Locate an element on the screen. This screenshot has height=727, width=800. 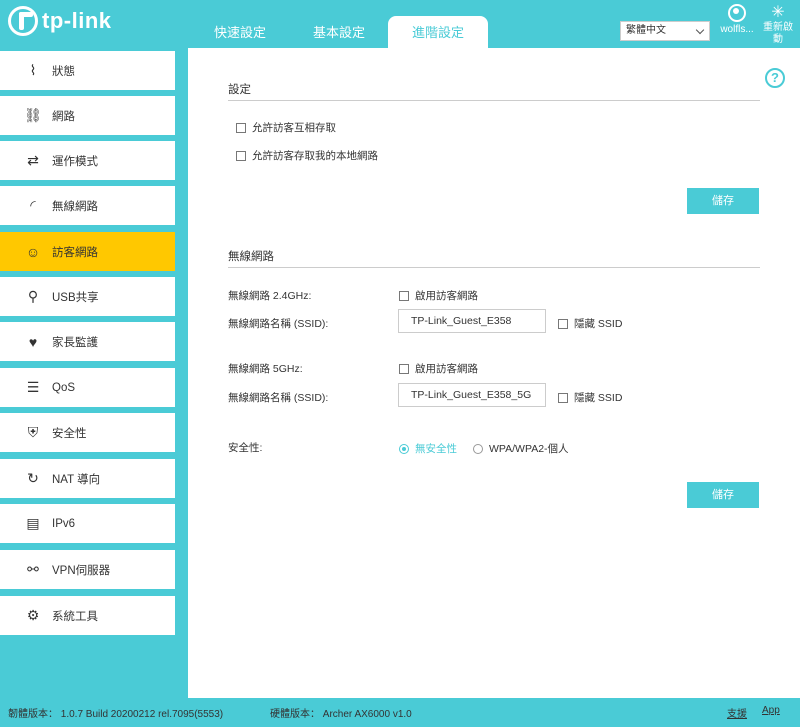
tab-basic: 基本設定 is located at coordinates (339, 32).